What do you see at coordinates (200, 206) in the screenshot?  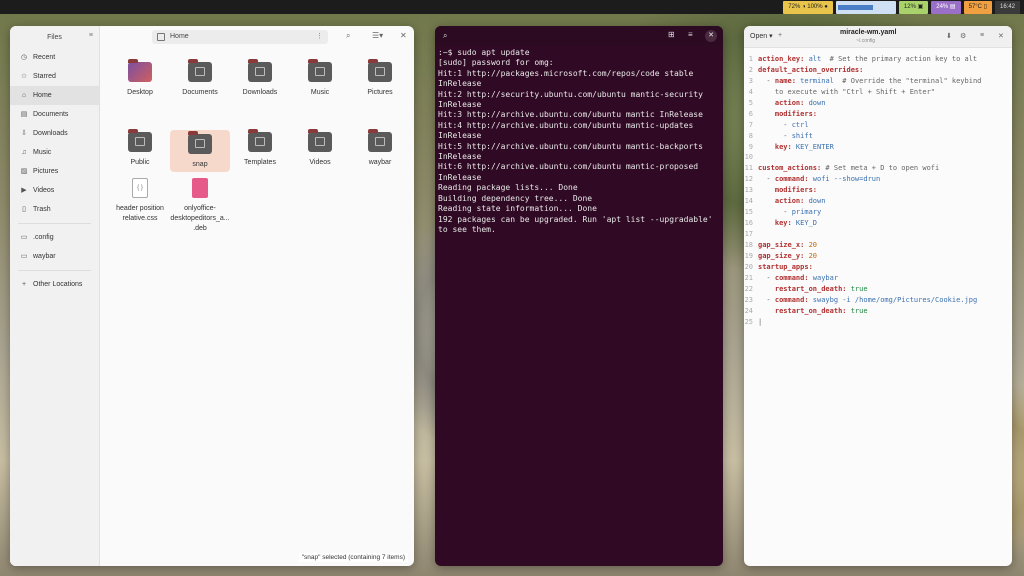 I see `file-item: onlyoffice-desktopeditors_a... .deb` at bounding box center [200, 206].